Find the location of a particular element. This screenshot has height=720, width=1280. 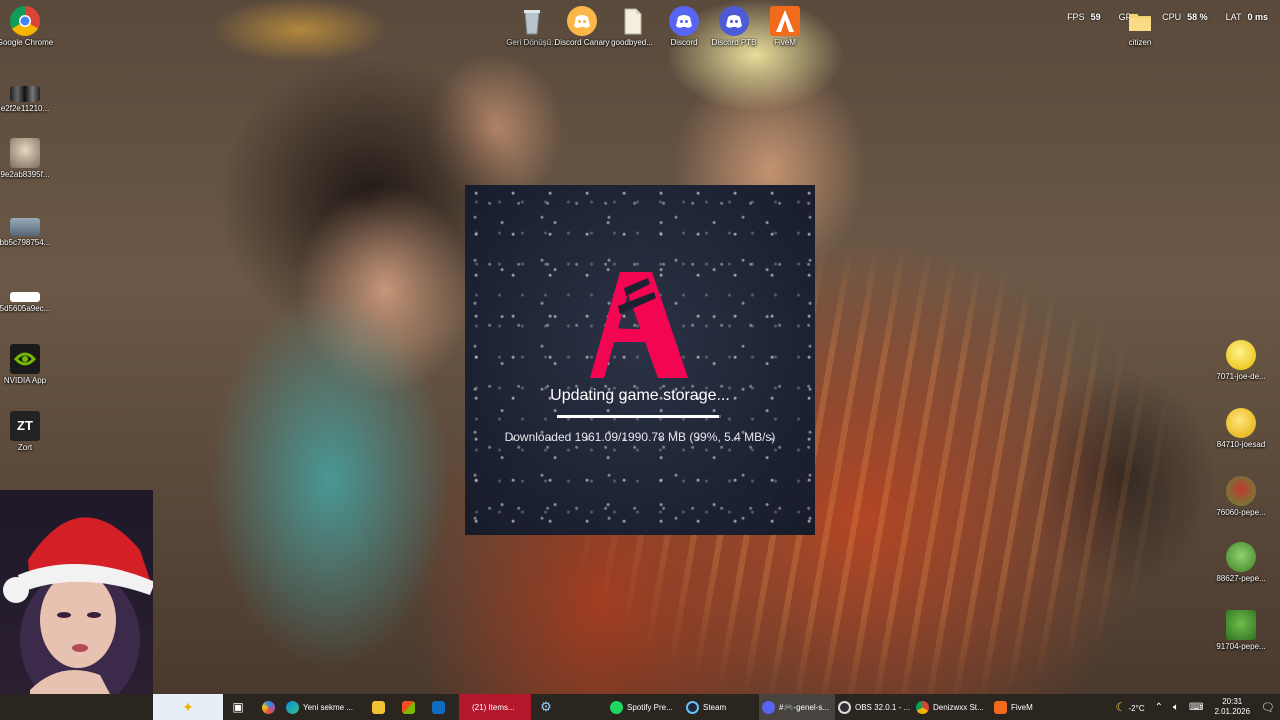

volume-icon: 🔈︎ is located at coordinates (1176, 707).